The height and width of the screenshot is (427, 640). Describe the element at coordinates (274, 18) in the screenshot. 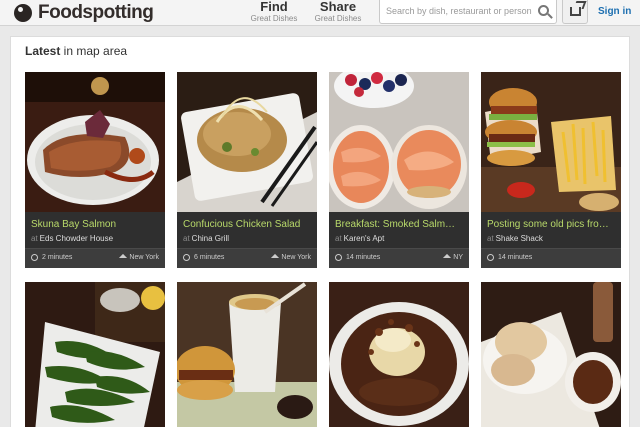

I see `nav-find-sub: Great Dishes` at that location.